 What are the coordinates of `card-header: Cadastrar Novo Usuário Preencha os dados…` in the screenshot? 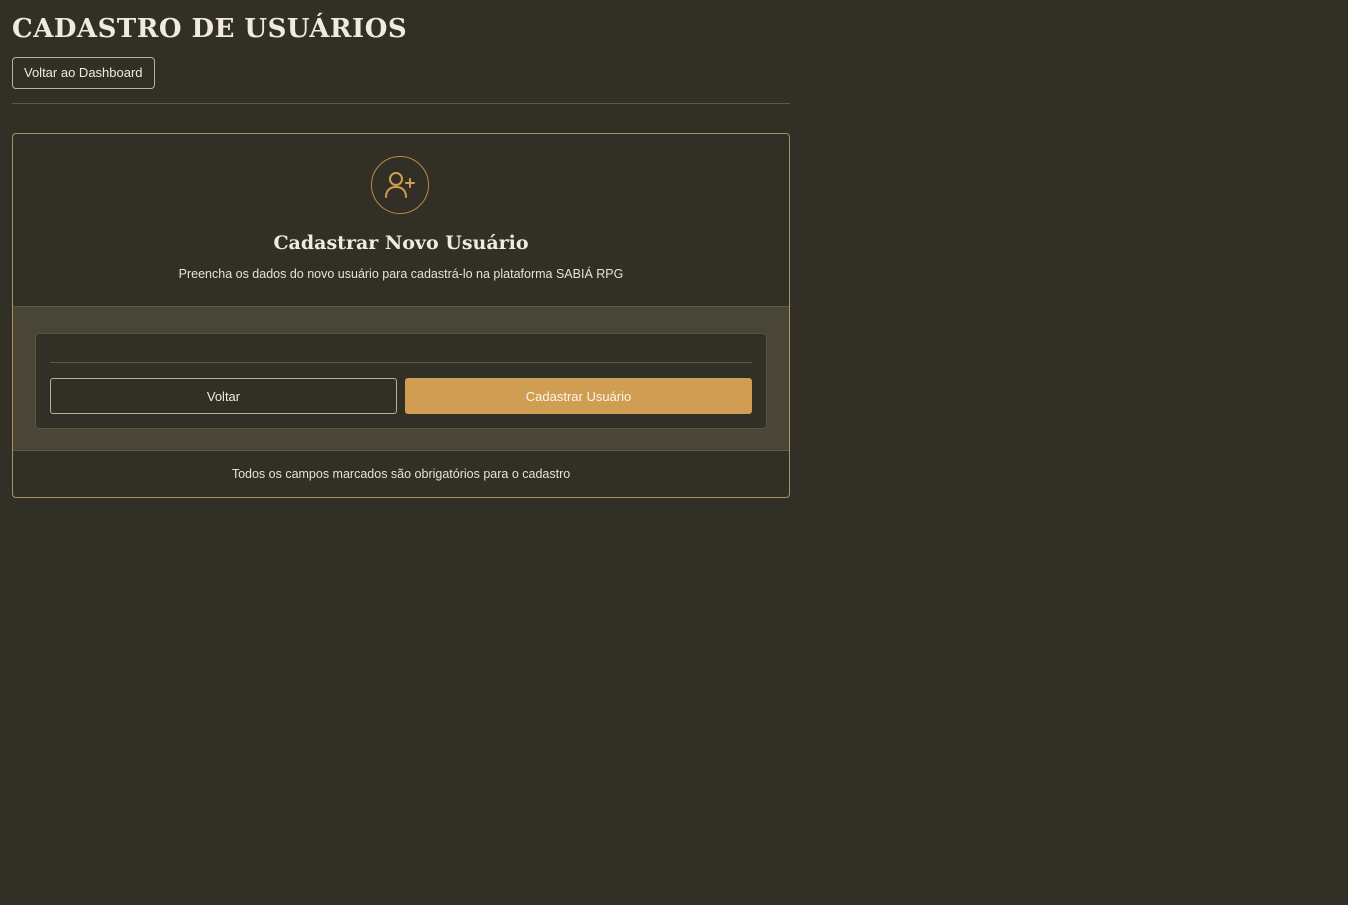 It's located at (401, 220).